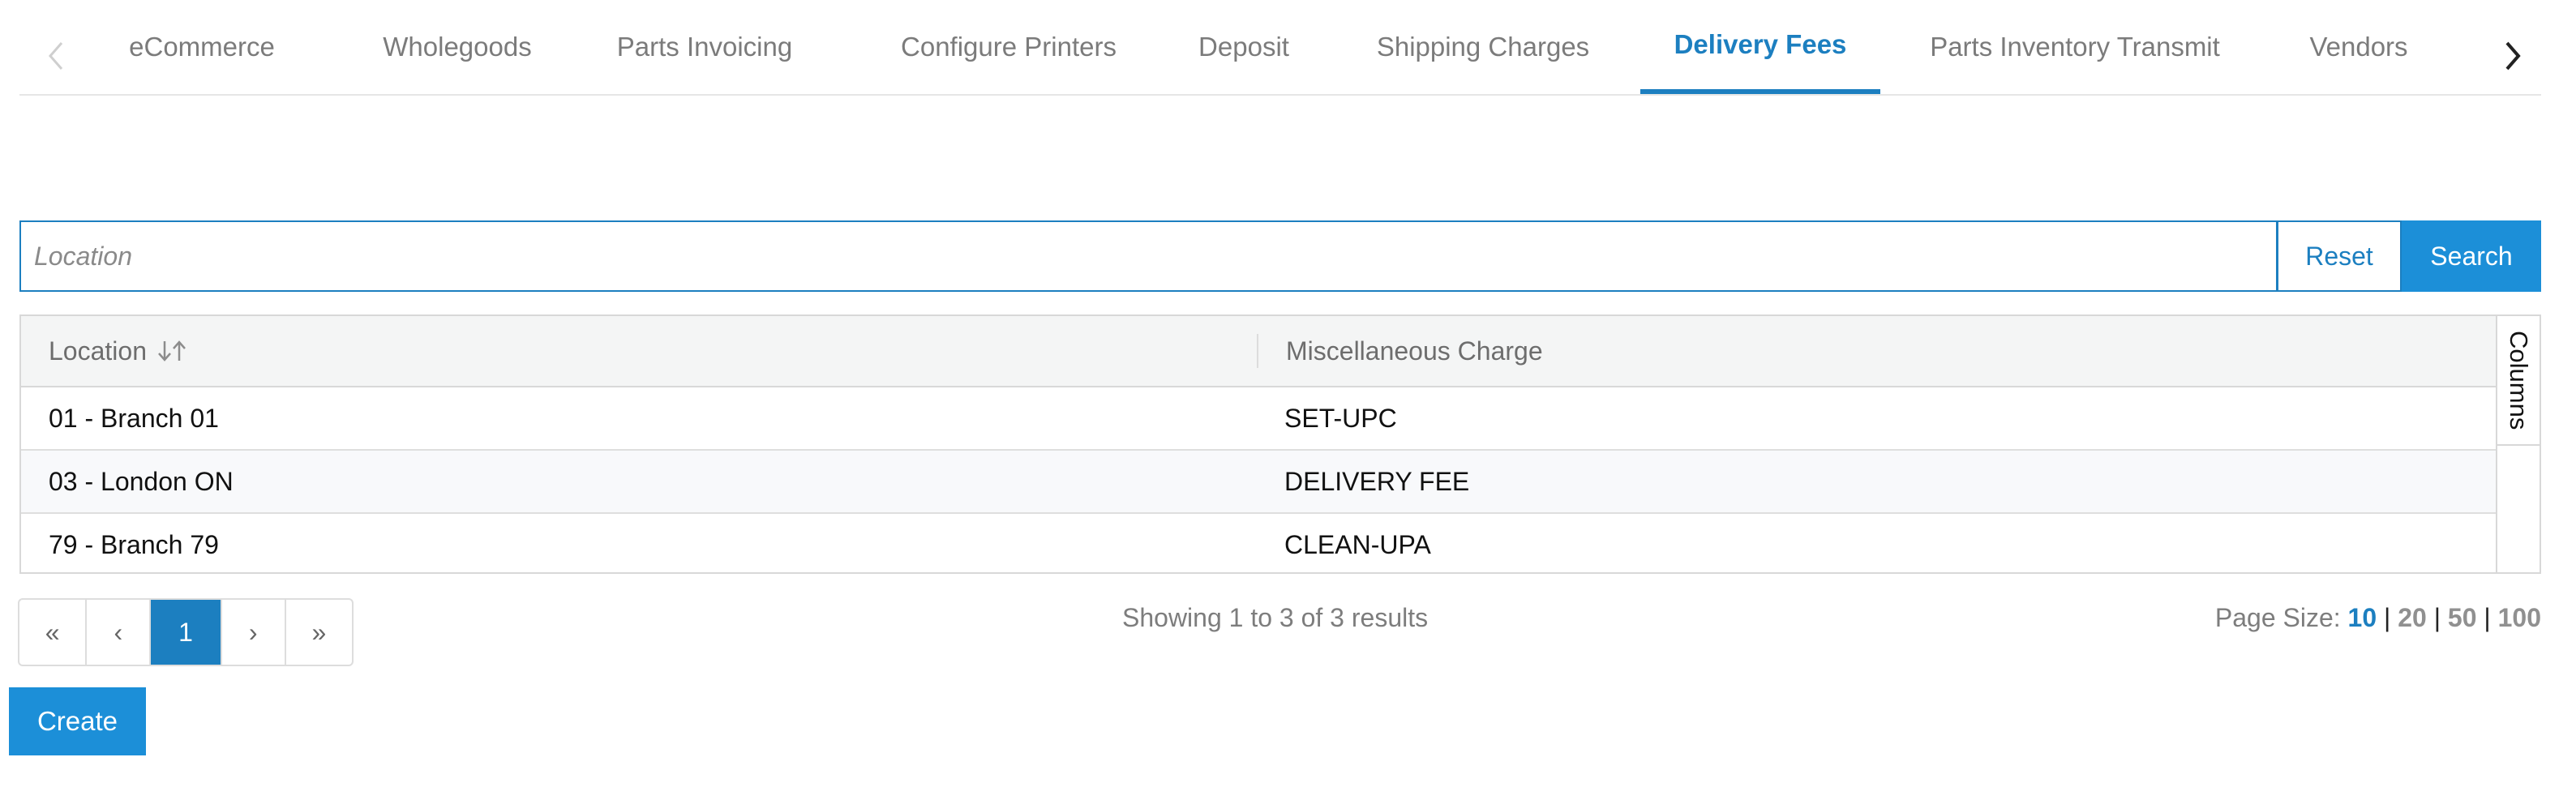 This screenshot has width=2576, height=800. Describe the element at coordinates (1876, 351) in the screenshot. I see `column-header-miscellaneous-charge: Miscellaneous Charge` at that location.